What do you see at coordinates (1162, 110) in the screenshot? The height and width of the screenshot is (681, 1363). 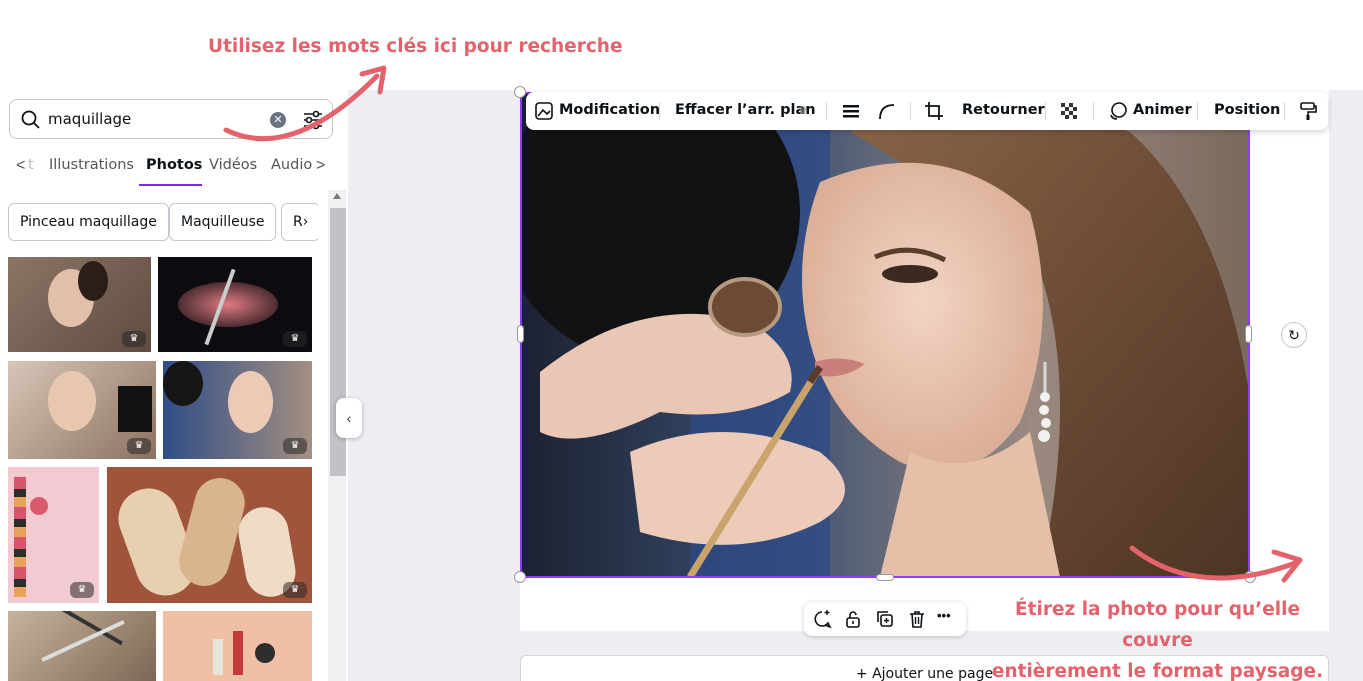 I see `animate-button: Animer` at bounding box center [1162, 110].